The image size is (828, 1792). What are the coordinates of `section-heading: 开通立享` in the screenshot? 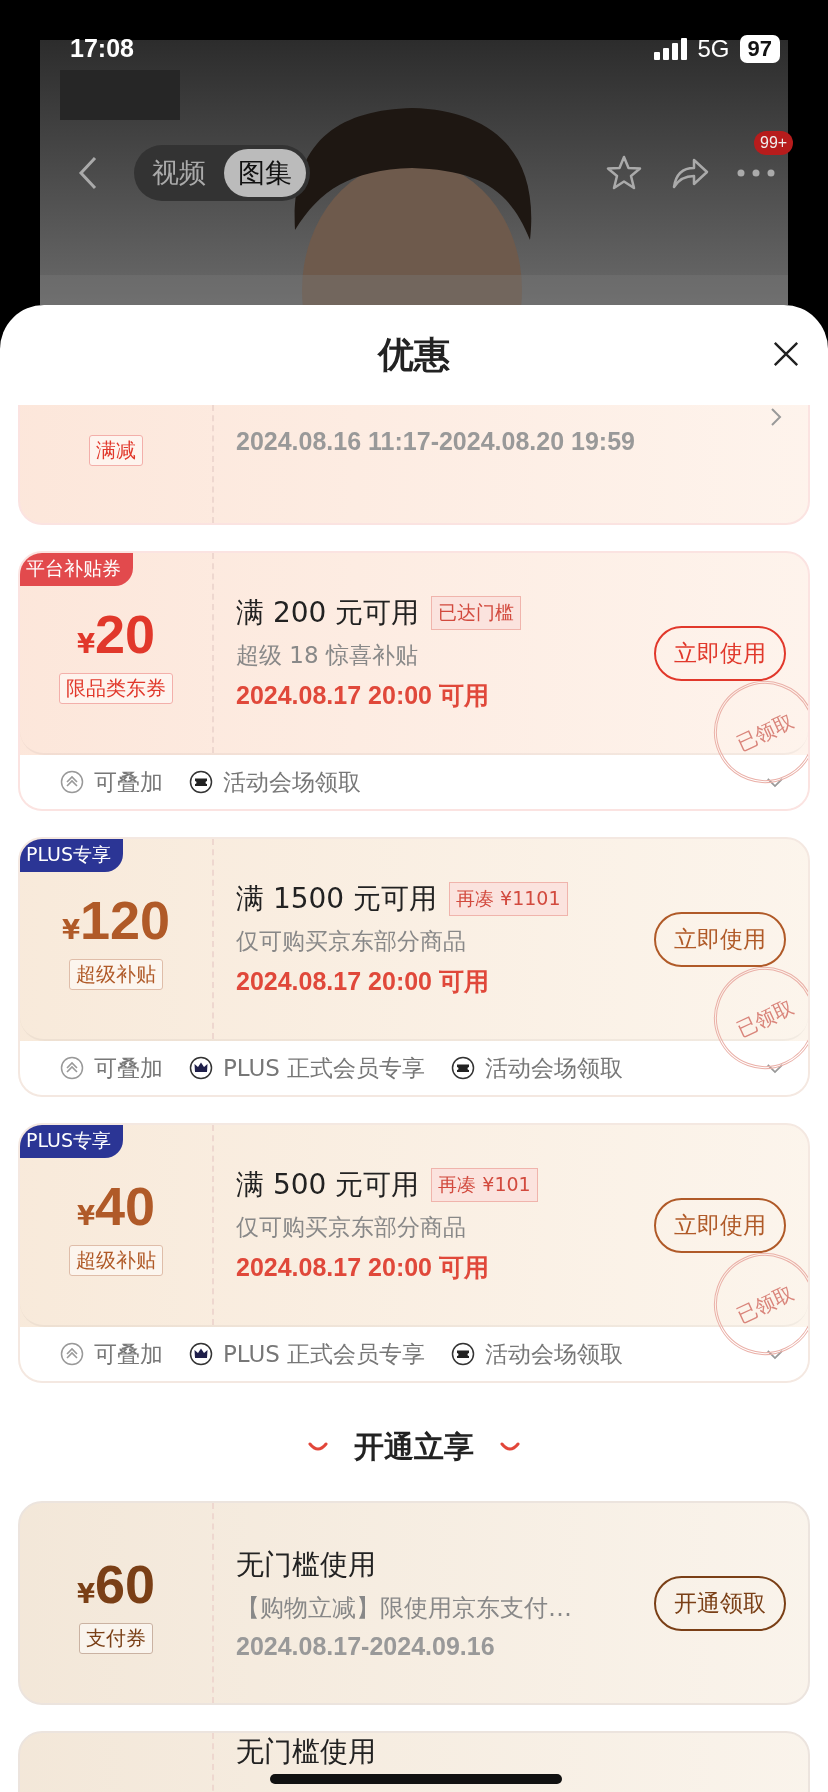 It's located at (414, 1446).